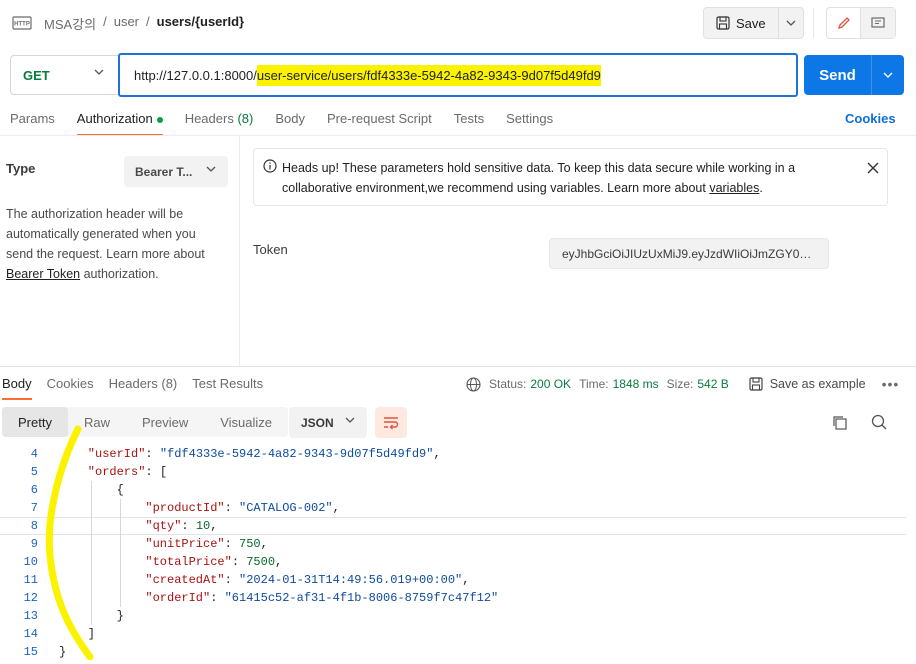 The height and width of the screenshot is (664, 916). What do you see at coordinates (807, 384) in the screenshot?
I see `save-as-example-button: Save as example` at bounding box center [807, 384].